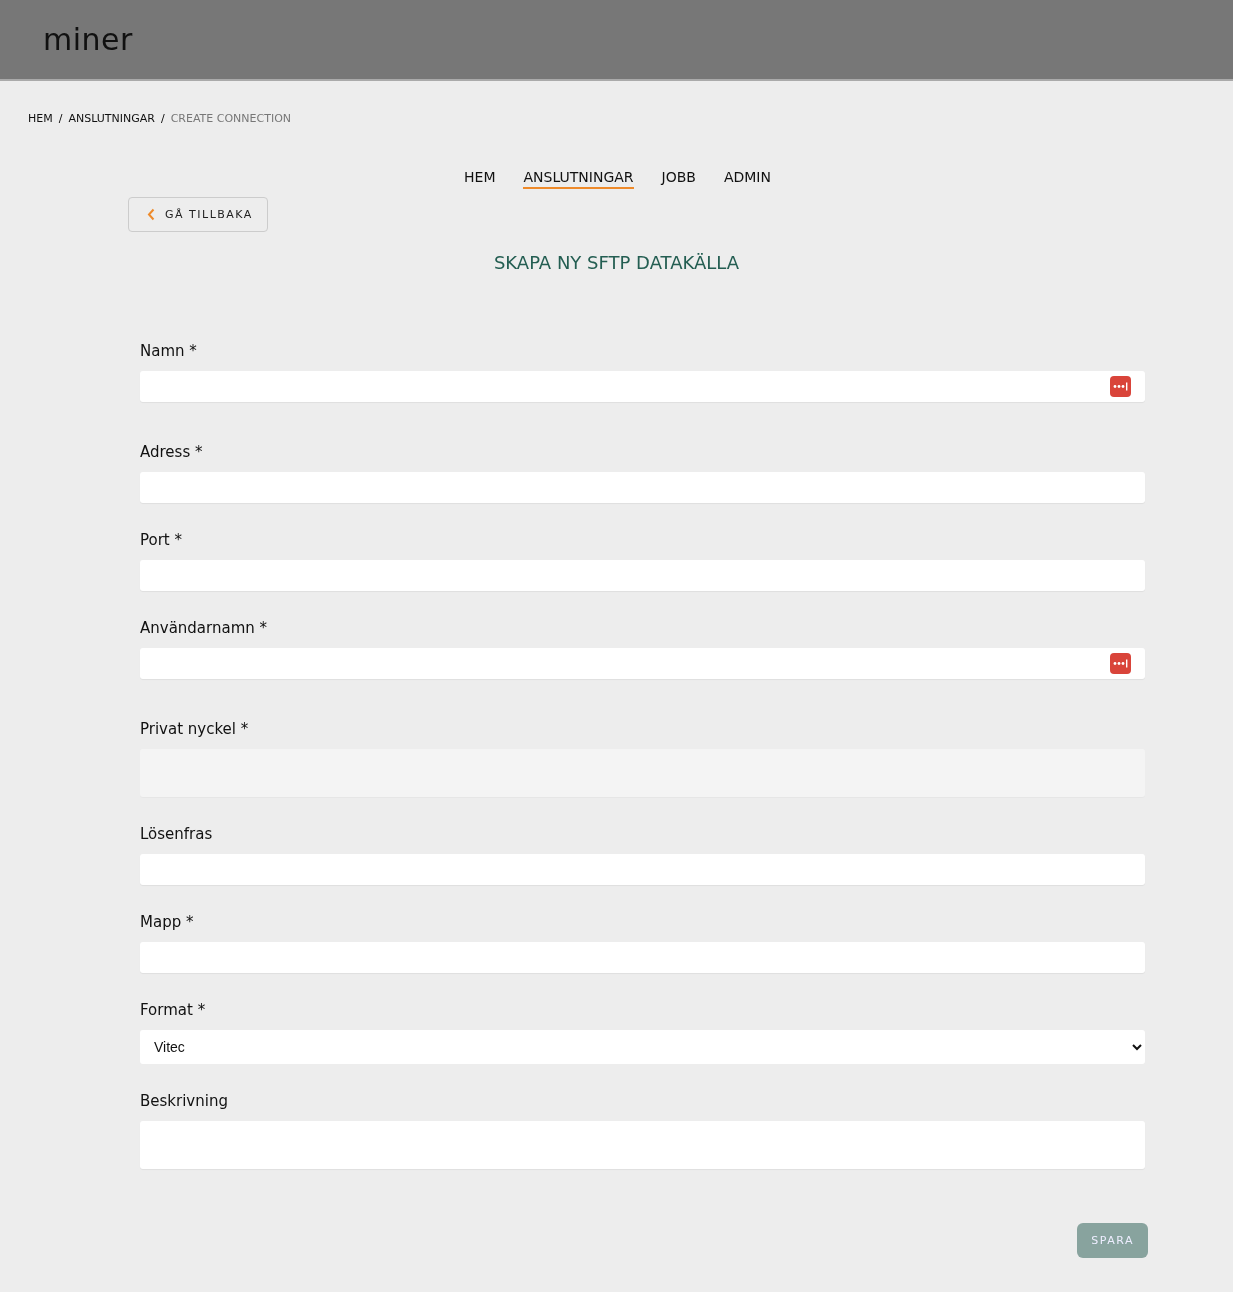  I want to click on field-label: Adress *, so click(172, 452).